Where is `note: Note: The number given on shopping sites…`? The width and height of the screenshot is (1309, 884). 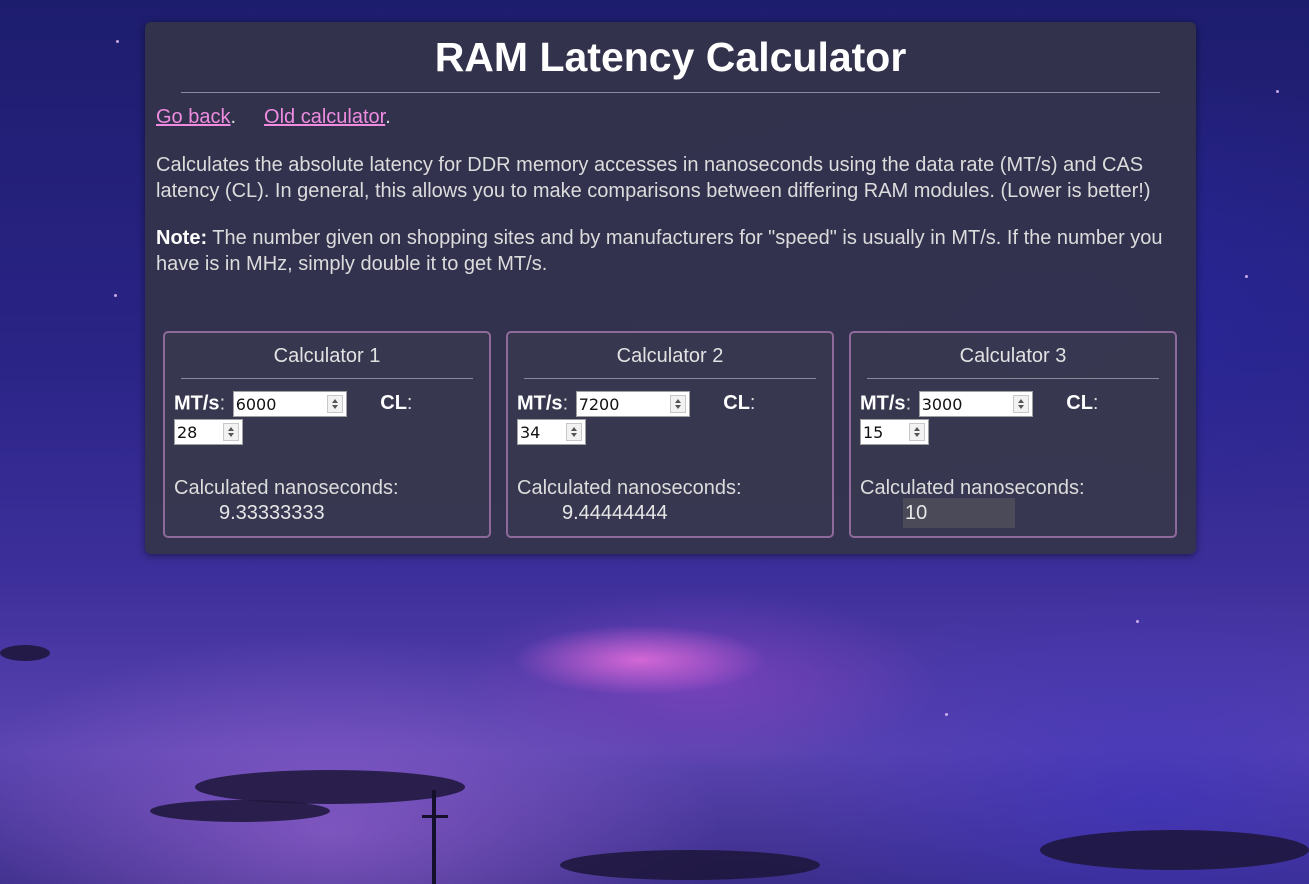 note: Note: The number given on shopping sites… is located at coordinates (670, 251).